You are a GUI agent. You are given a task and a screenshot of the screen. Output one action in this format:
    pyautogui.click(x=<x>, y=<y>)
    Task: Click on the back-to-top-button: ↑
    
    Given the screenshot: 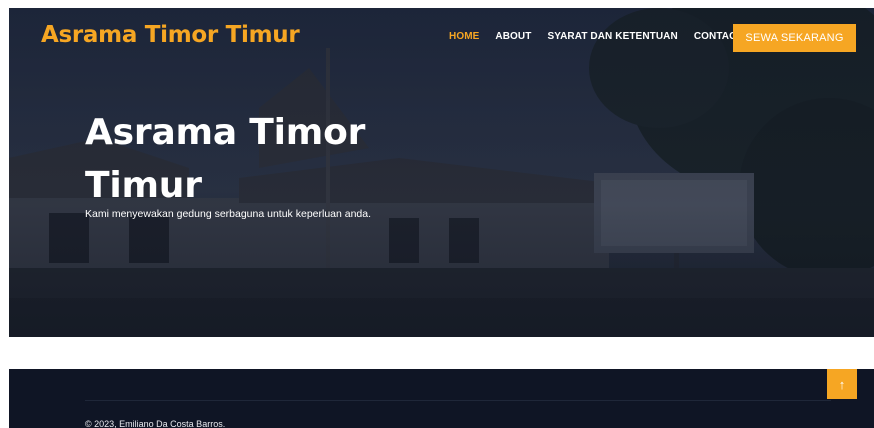 What is the action you would take?
    pyautogui.click(x=842, y=384)
    